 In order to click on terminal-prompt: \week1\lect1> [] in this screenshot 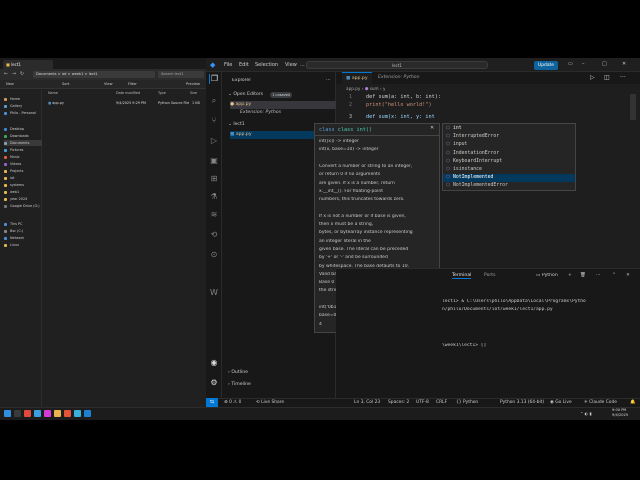, I will do `click(540, 345)`.